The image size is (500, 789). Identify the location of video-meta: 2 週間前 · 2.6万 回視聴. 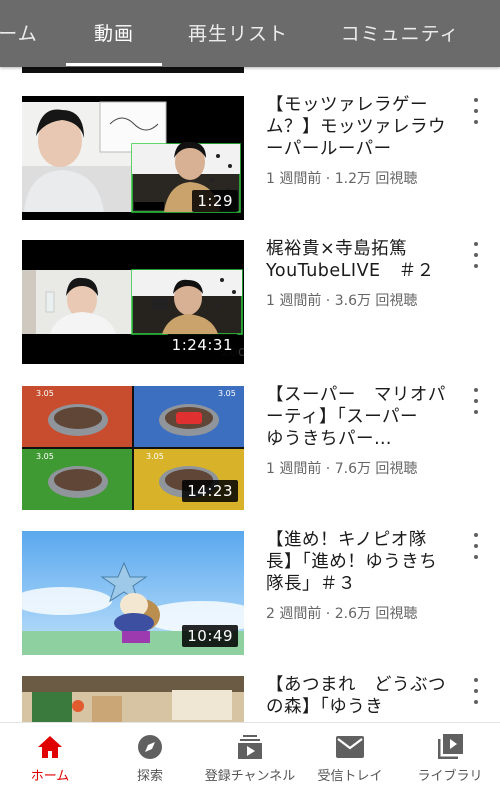
(342, 614).